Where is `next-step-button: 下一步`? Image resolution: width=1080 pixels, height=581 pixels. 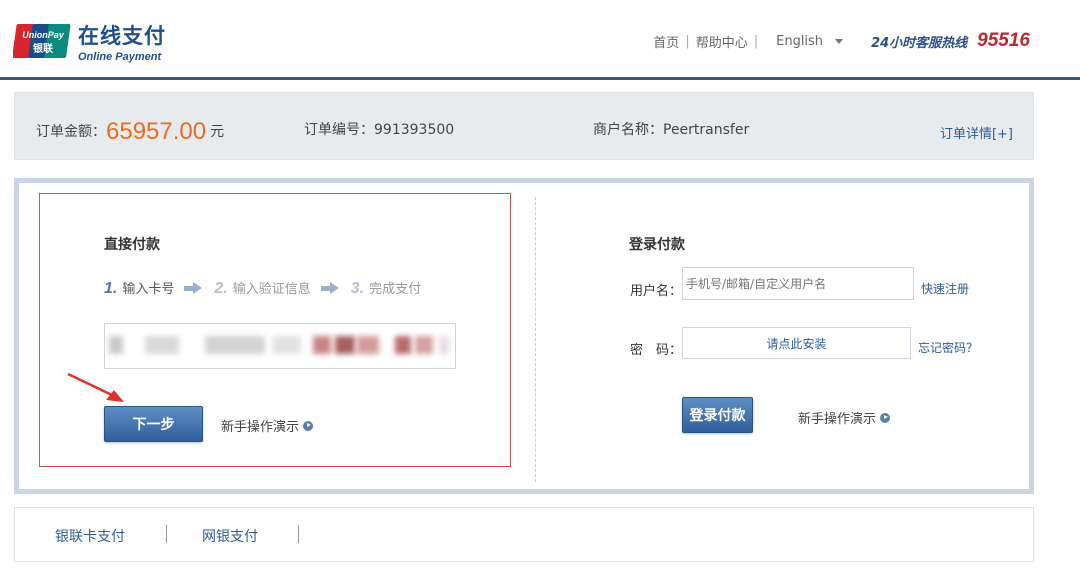 next-step-button: 下一步 is located at coordinates (153, 424).